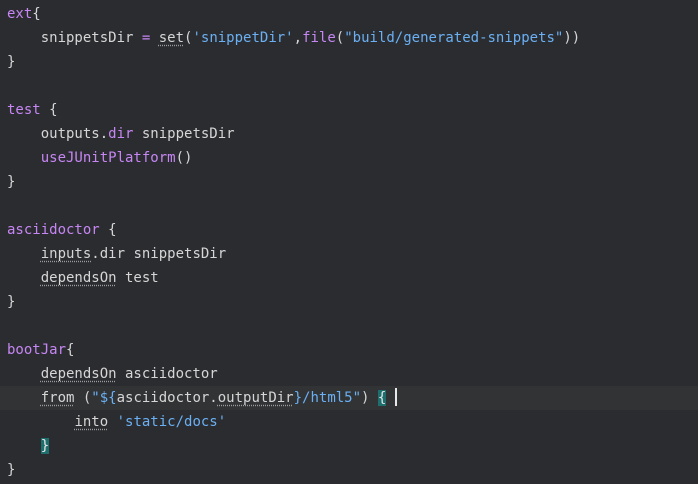 Image resolution: width=698 pixels, height=484 pixels. Describe the element at coordinates (349, 374) in the screenshot. I see `code-line: dependsOn asciidoctor` at that location.